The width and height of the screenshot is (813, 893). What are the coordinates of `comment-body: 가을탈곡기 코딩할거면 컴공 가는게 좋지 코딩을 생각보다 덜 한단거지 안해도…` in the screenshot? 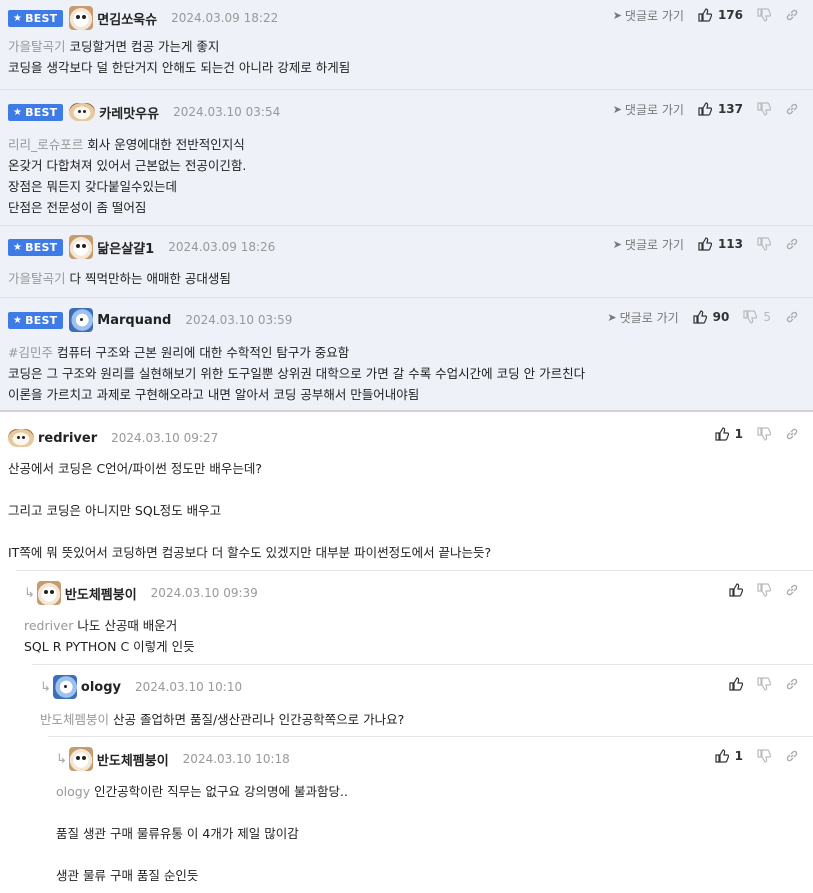 It's located at (179, 57).